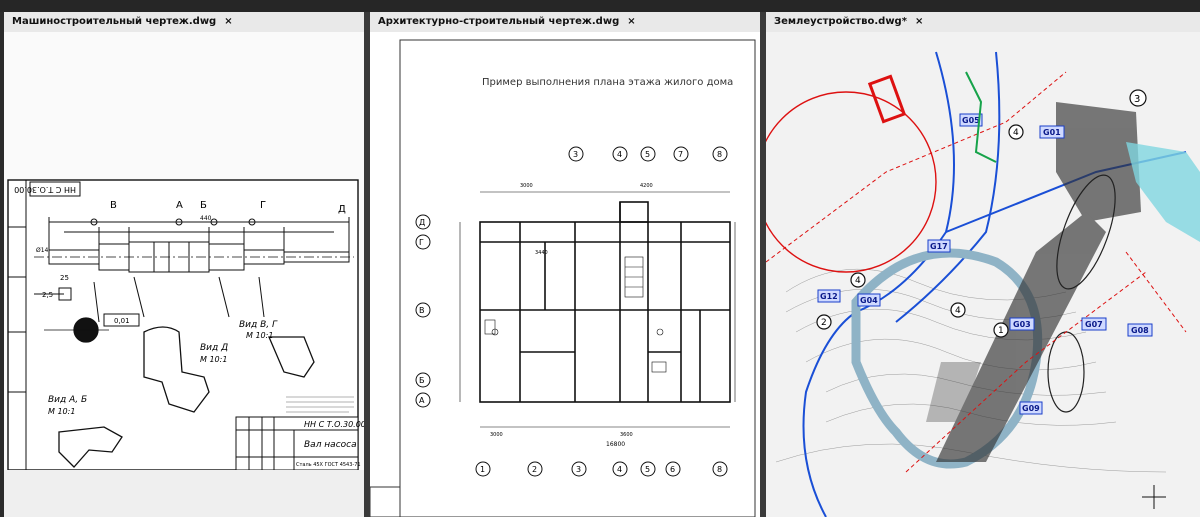 Image resolution: width=1200 pixels, height=517 pixels. Describe the element at coordinates (1140, 330) in the screenshot. I see `marker-g08: G08` at that location.